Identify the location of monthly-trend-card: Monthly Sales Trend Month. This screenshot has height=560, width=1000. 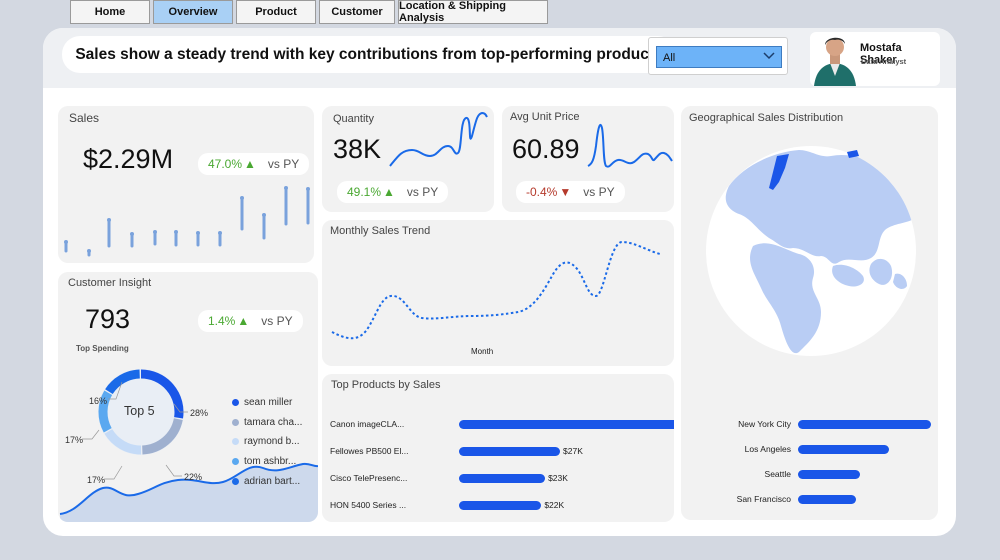
(498, 293).